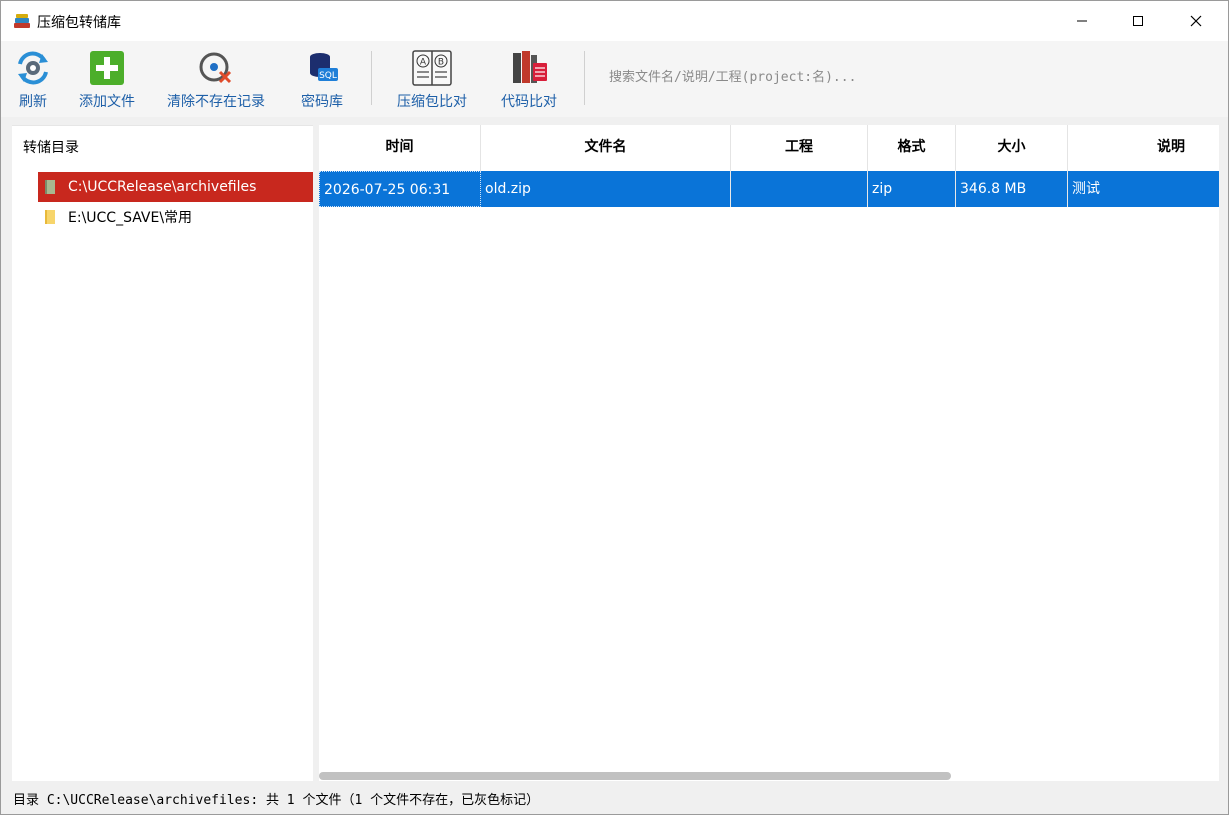 Image resolution: width=1229 pixels, height=815 pixels. Describe the element at coordinates (799, 148) in the screenshot. I see `column-header-project: 工程` at that location.